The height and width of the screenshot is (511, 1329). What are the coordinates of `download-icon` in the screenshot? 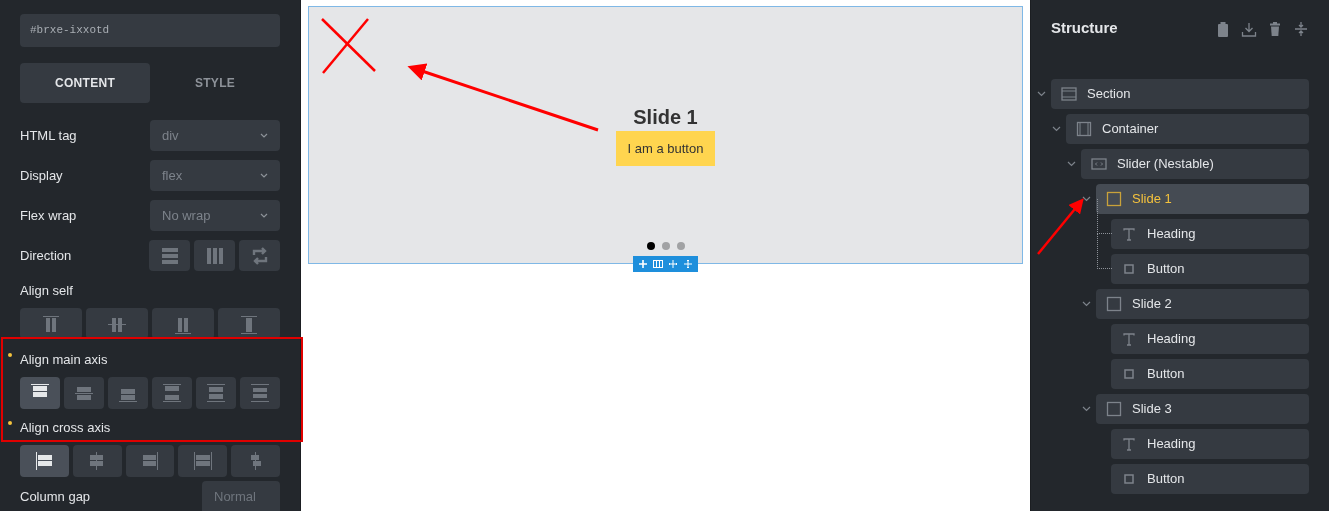 It's located at (1249, 28).